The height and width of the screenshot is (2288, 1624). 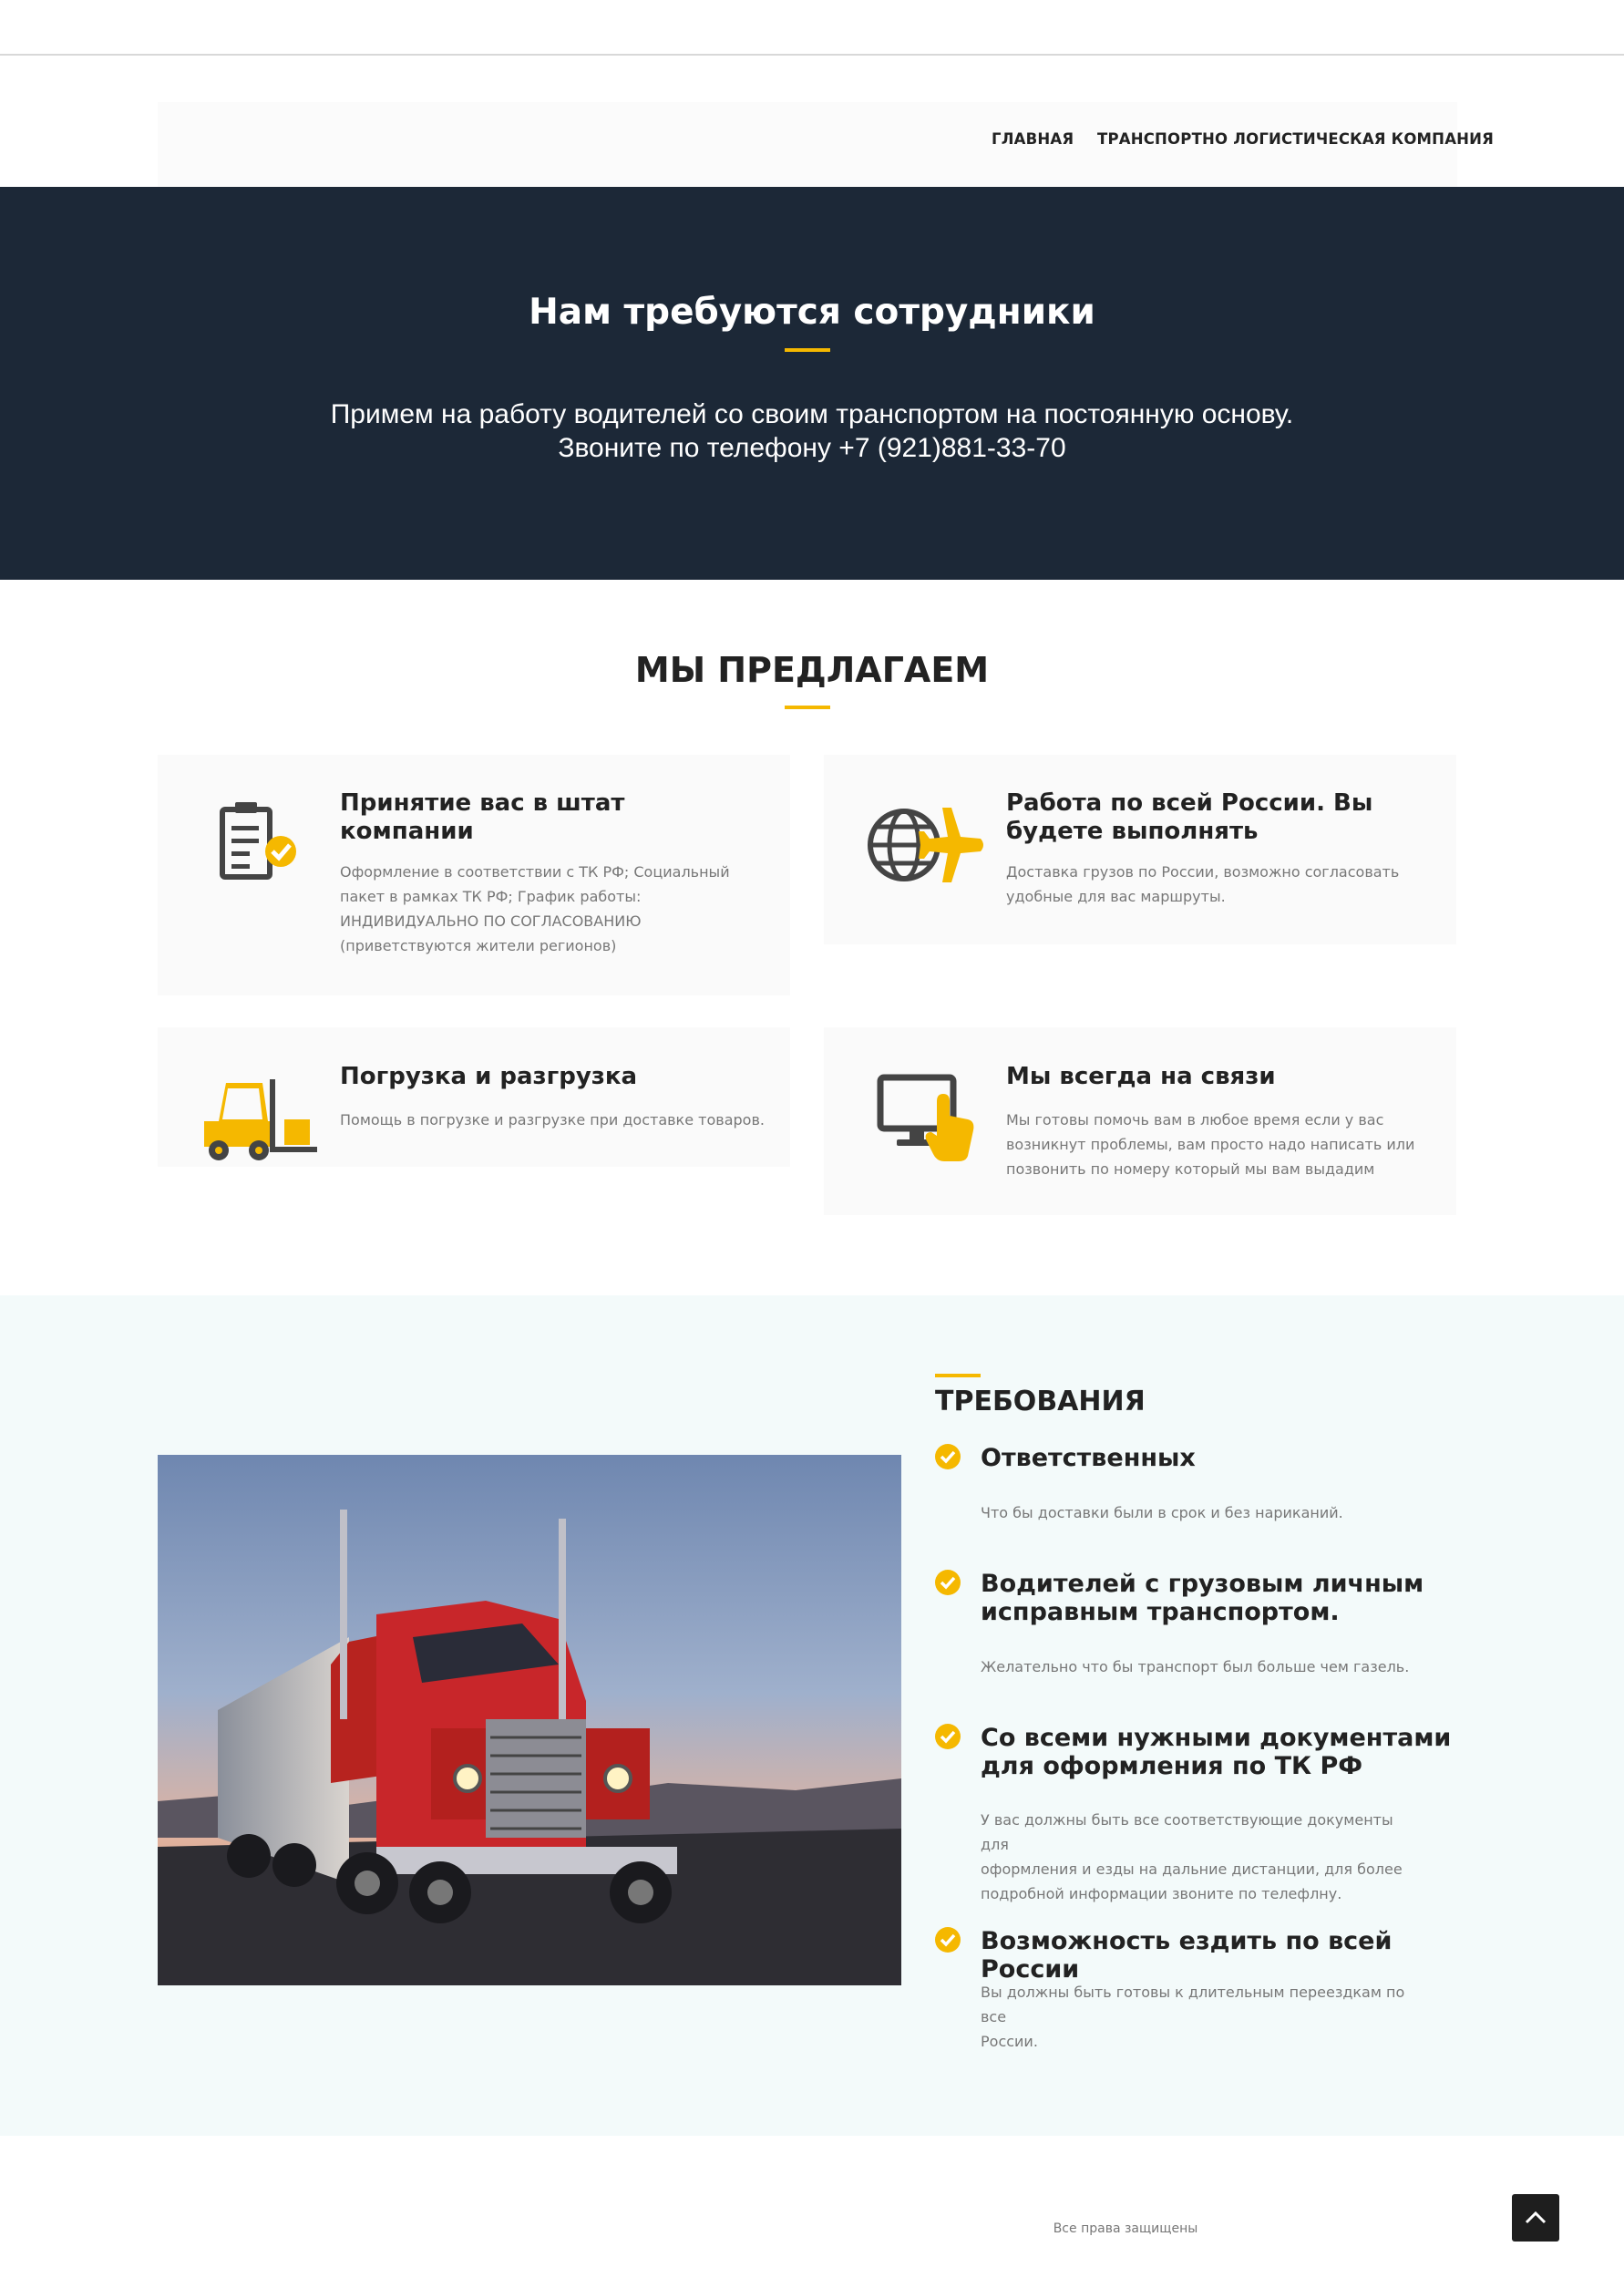 I want to click on card-title: Погрузка и разгрузка, so click(x=489, y=1076).